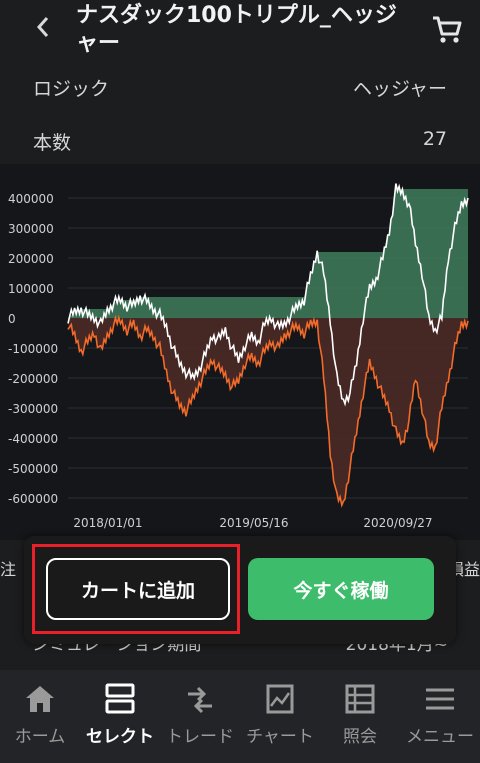  What do you see at coordinates (71, 89) in the screenshot?
I see `logic-label: ロジック` at bounding box center [71, 89].